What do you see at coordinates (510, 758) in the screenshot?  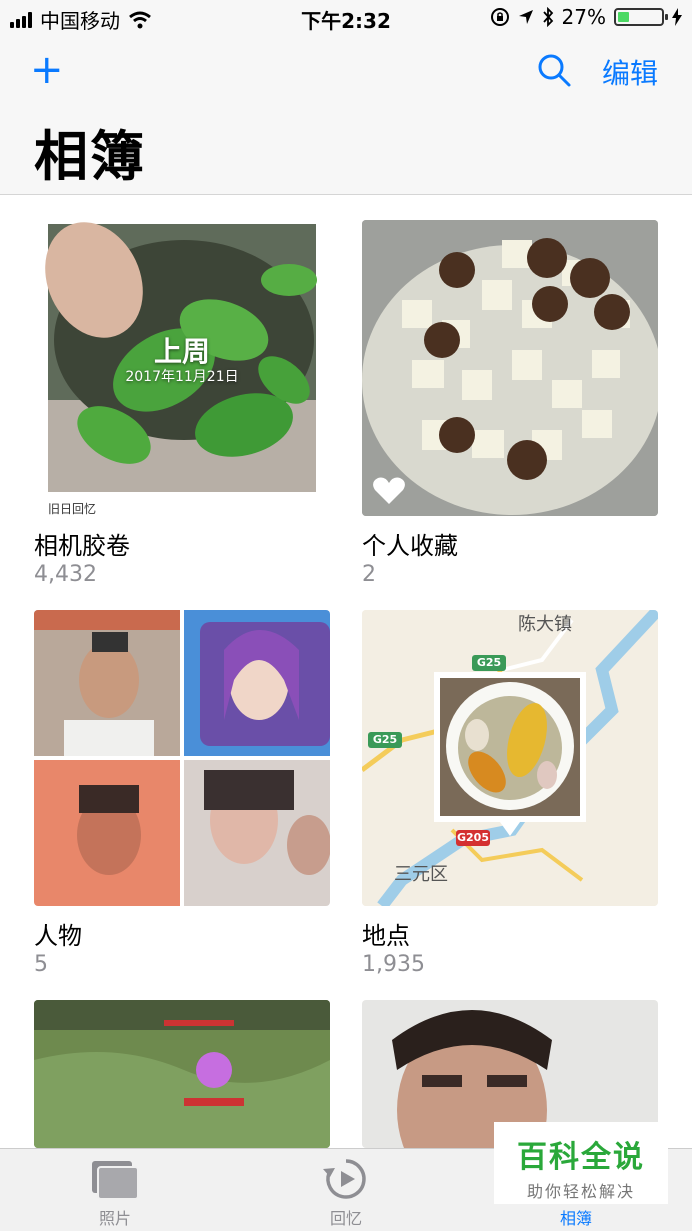 I see `album-thumbnail: 陈大镇 三元区 G25 G25 G205` at bounding box center [510, 758].